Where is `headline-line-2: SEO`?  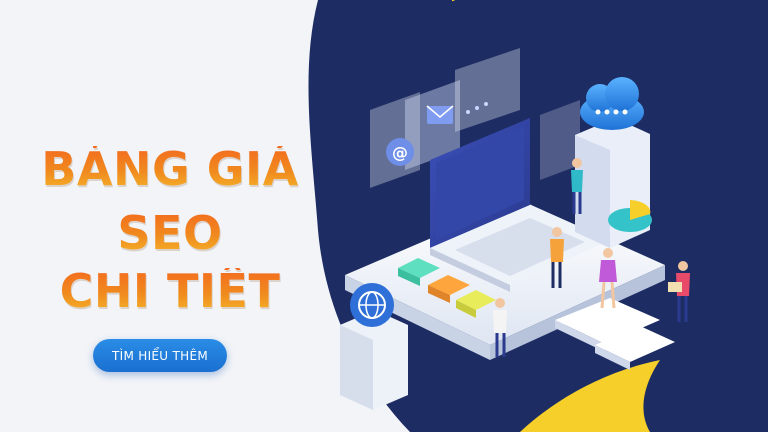 headline-line-2: SEO is located at coordinates (170, 233).